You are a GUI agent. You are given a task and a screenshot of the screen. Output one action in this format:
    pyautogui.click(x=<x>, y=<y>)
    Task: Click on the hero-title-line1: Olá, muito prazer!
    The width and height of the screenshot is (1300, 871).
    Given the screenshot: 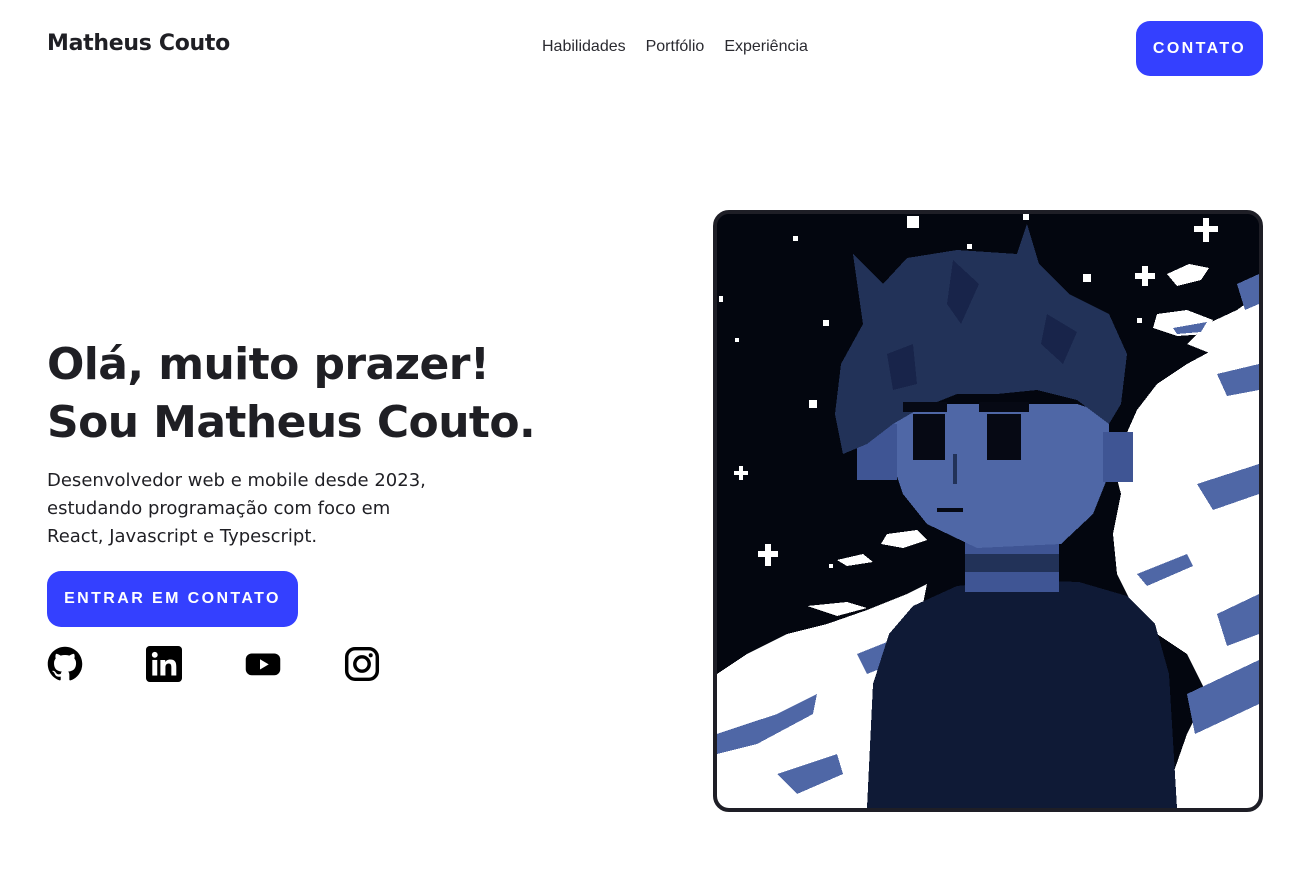 What is the action you would take?
    pyautogui.click(x=268, y=364)
    